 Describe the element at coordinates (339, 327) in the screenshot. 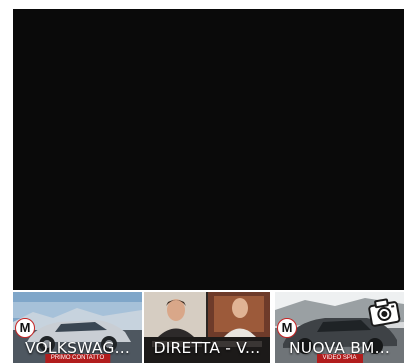

I see `related-video-thumbnail: M NUOVA BM... VIDEO SPIA` at that location.